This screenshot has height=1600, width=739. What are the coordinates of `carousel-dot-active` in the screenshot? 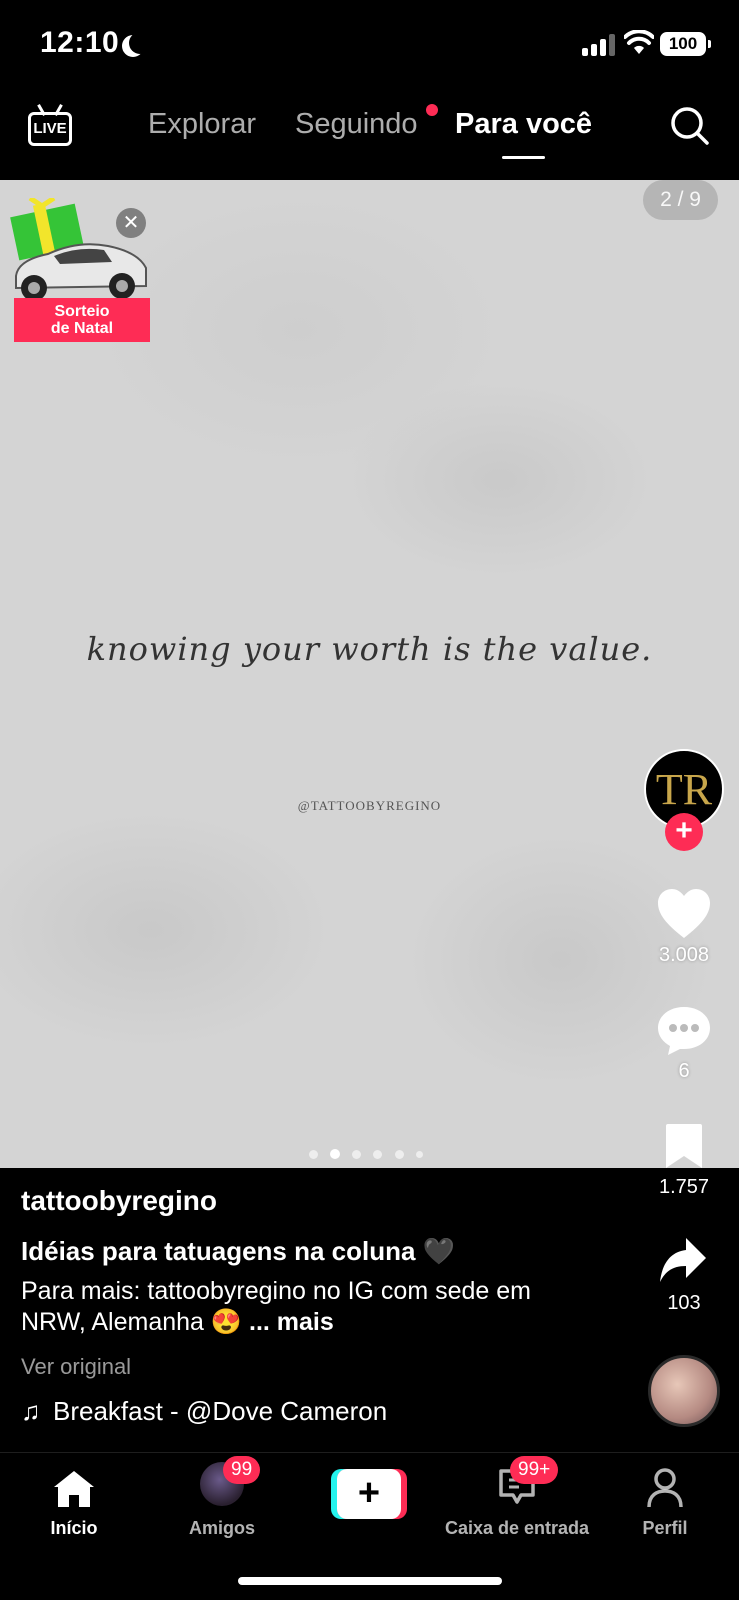 It's located at (335, 1154).